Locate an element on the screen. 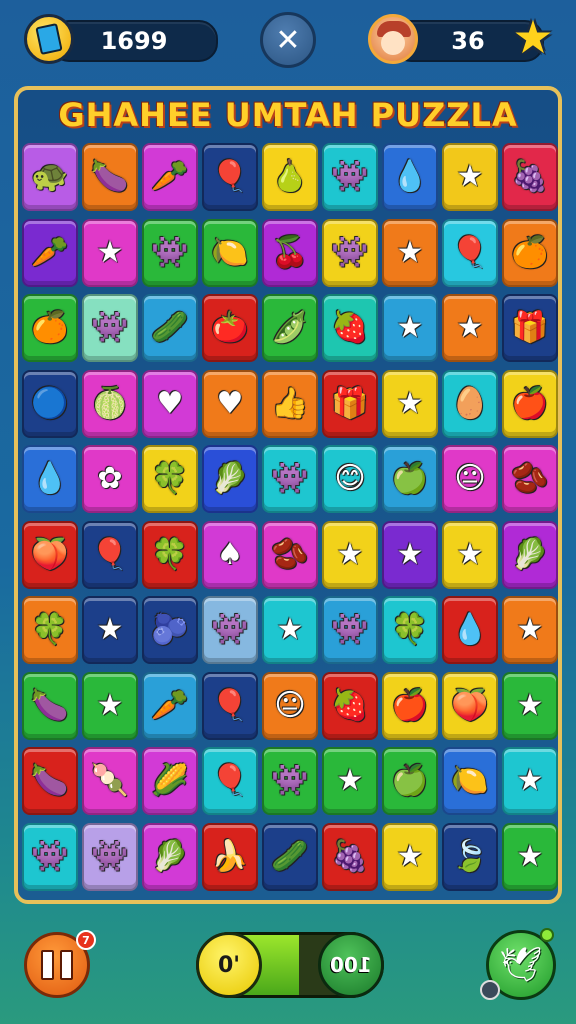 This screenshot has height=1024, width=576. puzzle-tile: 🍅 is located at coordinates (230, 328).